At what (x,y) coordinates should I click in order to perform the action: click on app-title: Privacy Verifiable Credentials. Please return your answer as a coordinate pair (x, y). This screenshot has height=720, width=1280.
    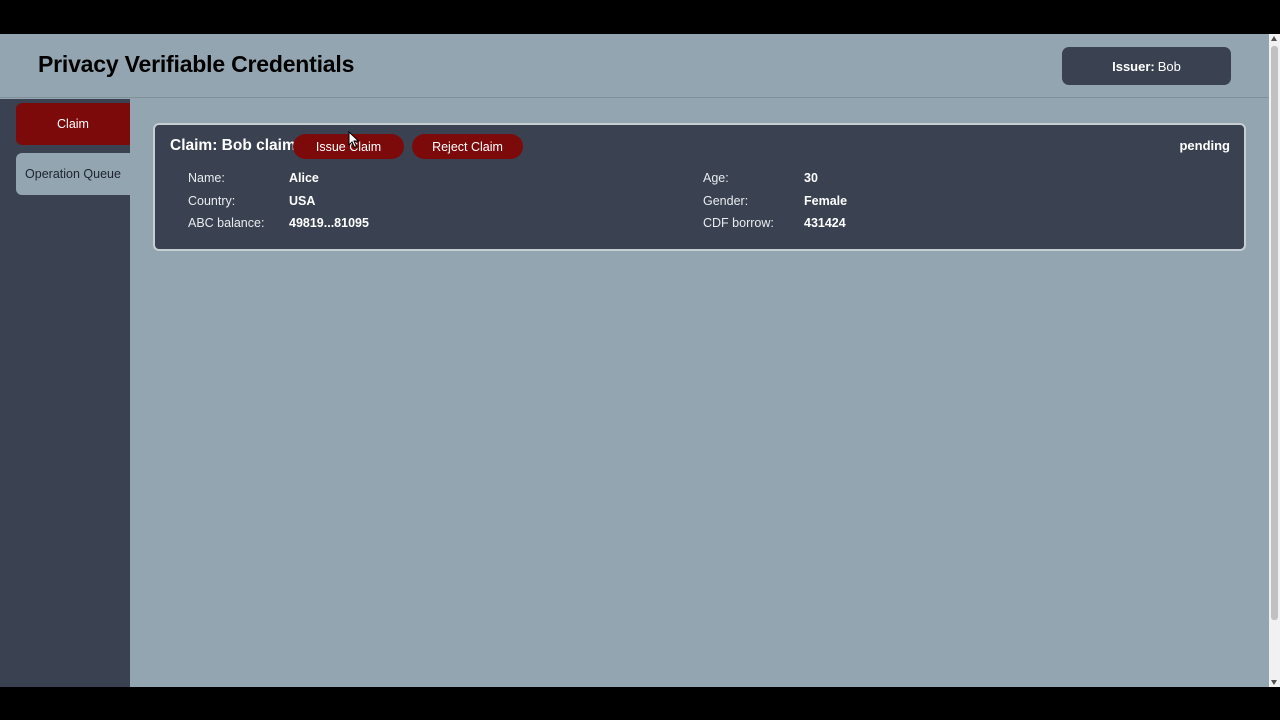
    Looking at the image, I should click on (196, 64).